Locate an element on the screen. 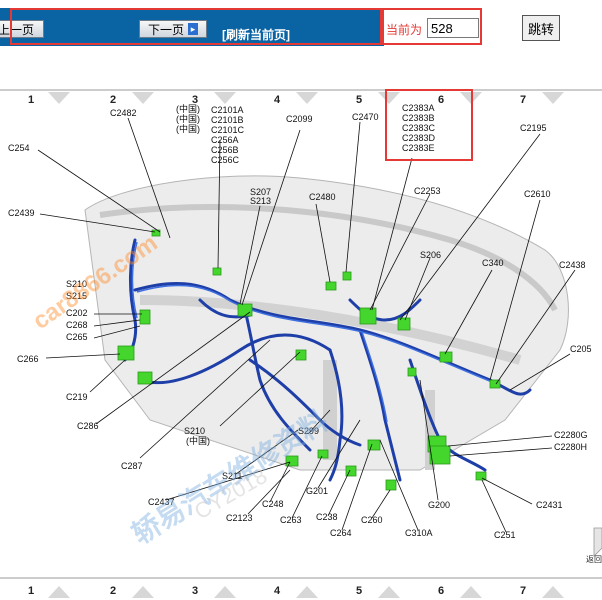 The height and width of the screenshot is (600, 602). diagram-label: C238 is located at coordinates (327, 517).